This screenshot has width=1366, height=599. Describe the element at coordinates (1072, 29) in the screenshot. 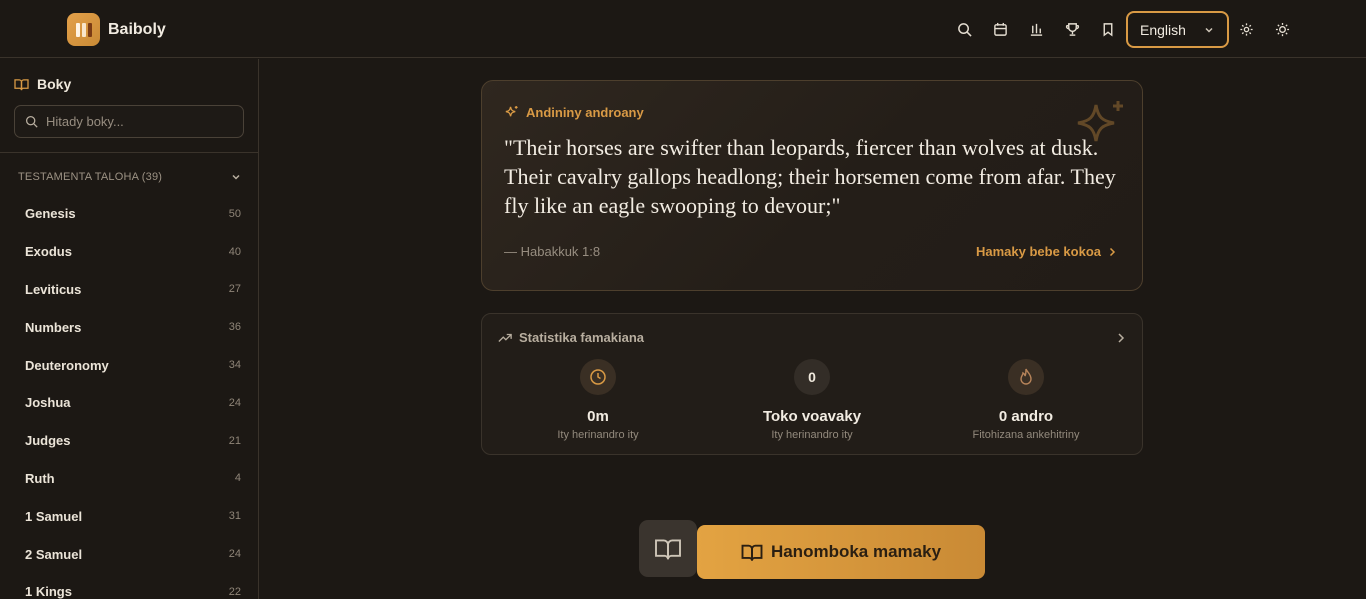

I see `trophy-icon` at that location.